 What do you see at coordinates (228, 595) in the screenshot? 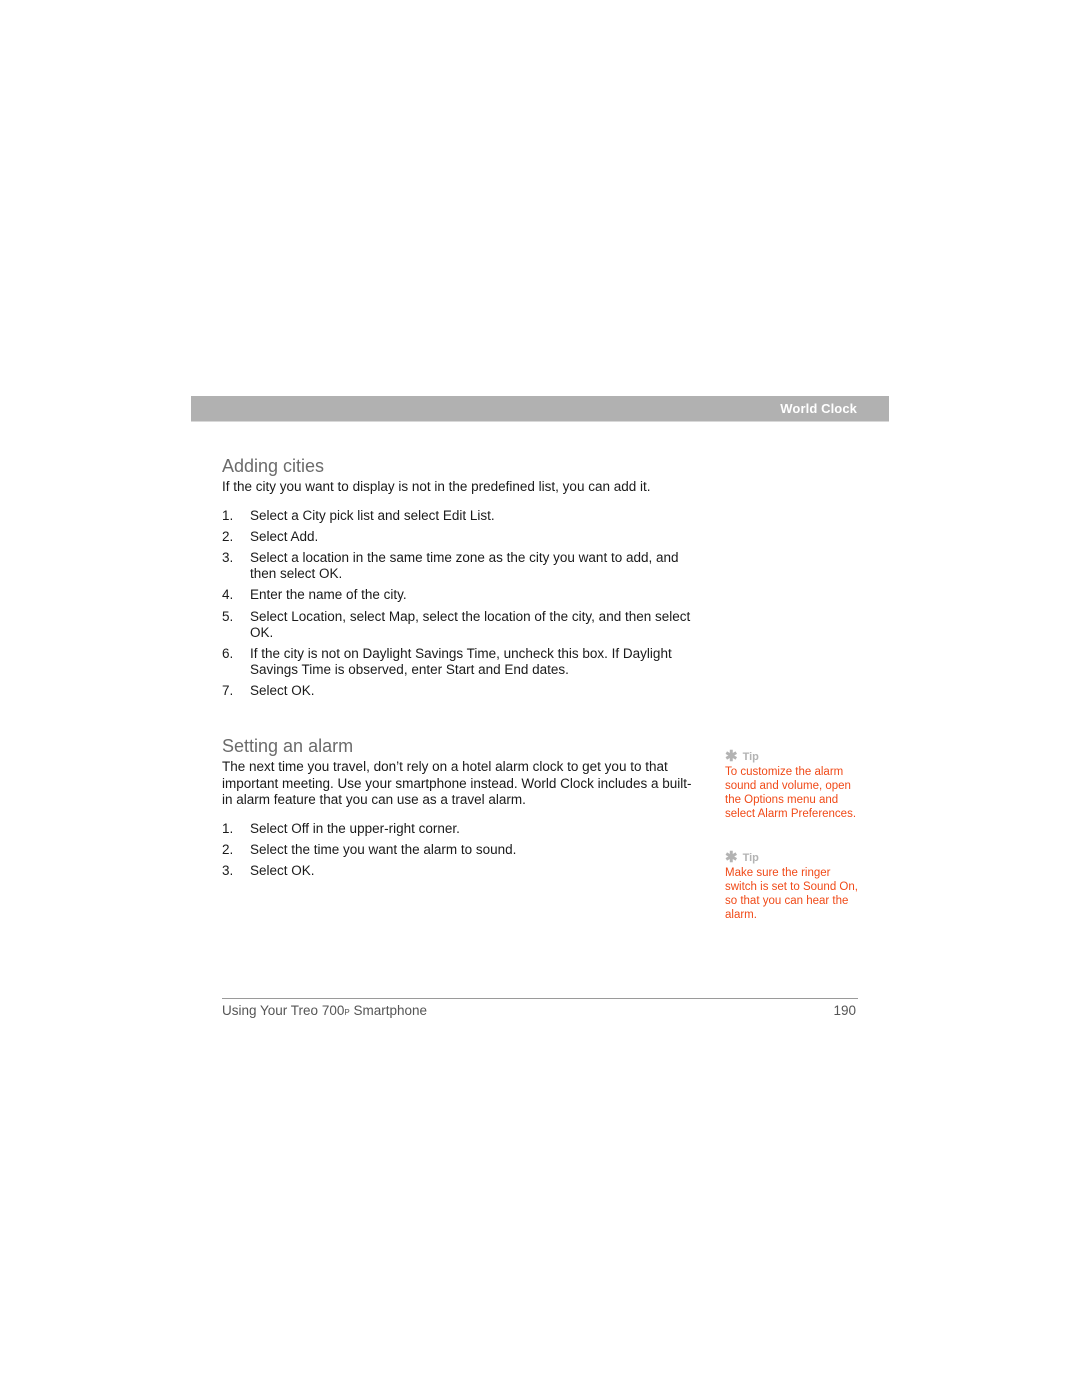
I see `step-number: 4.` at bounding box center [228, 595].